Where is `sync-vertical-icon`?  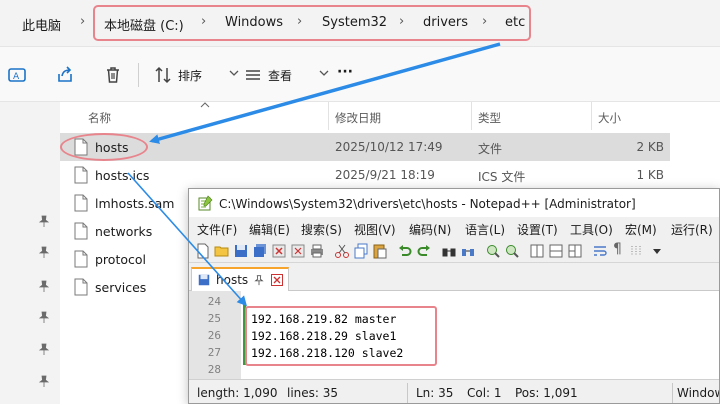 sync-vertical-icon is located at coordinates (537, 251).